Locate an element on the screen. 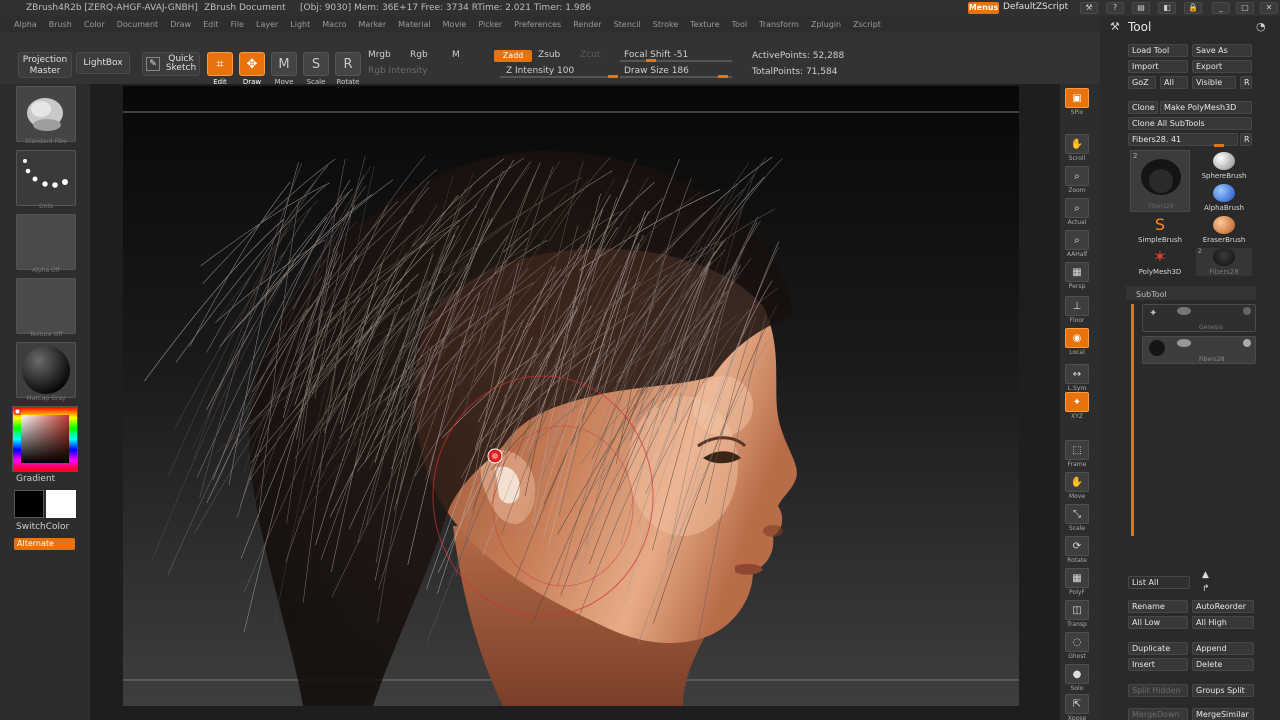 This screenshot has height=720, width=1280. polymesh3d-tool: ✶ PolyMesh3D is located at coordinates (1160, 262).